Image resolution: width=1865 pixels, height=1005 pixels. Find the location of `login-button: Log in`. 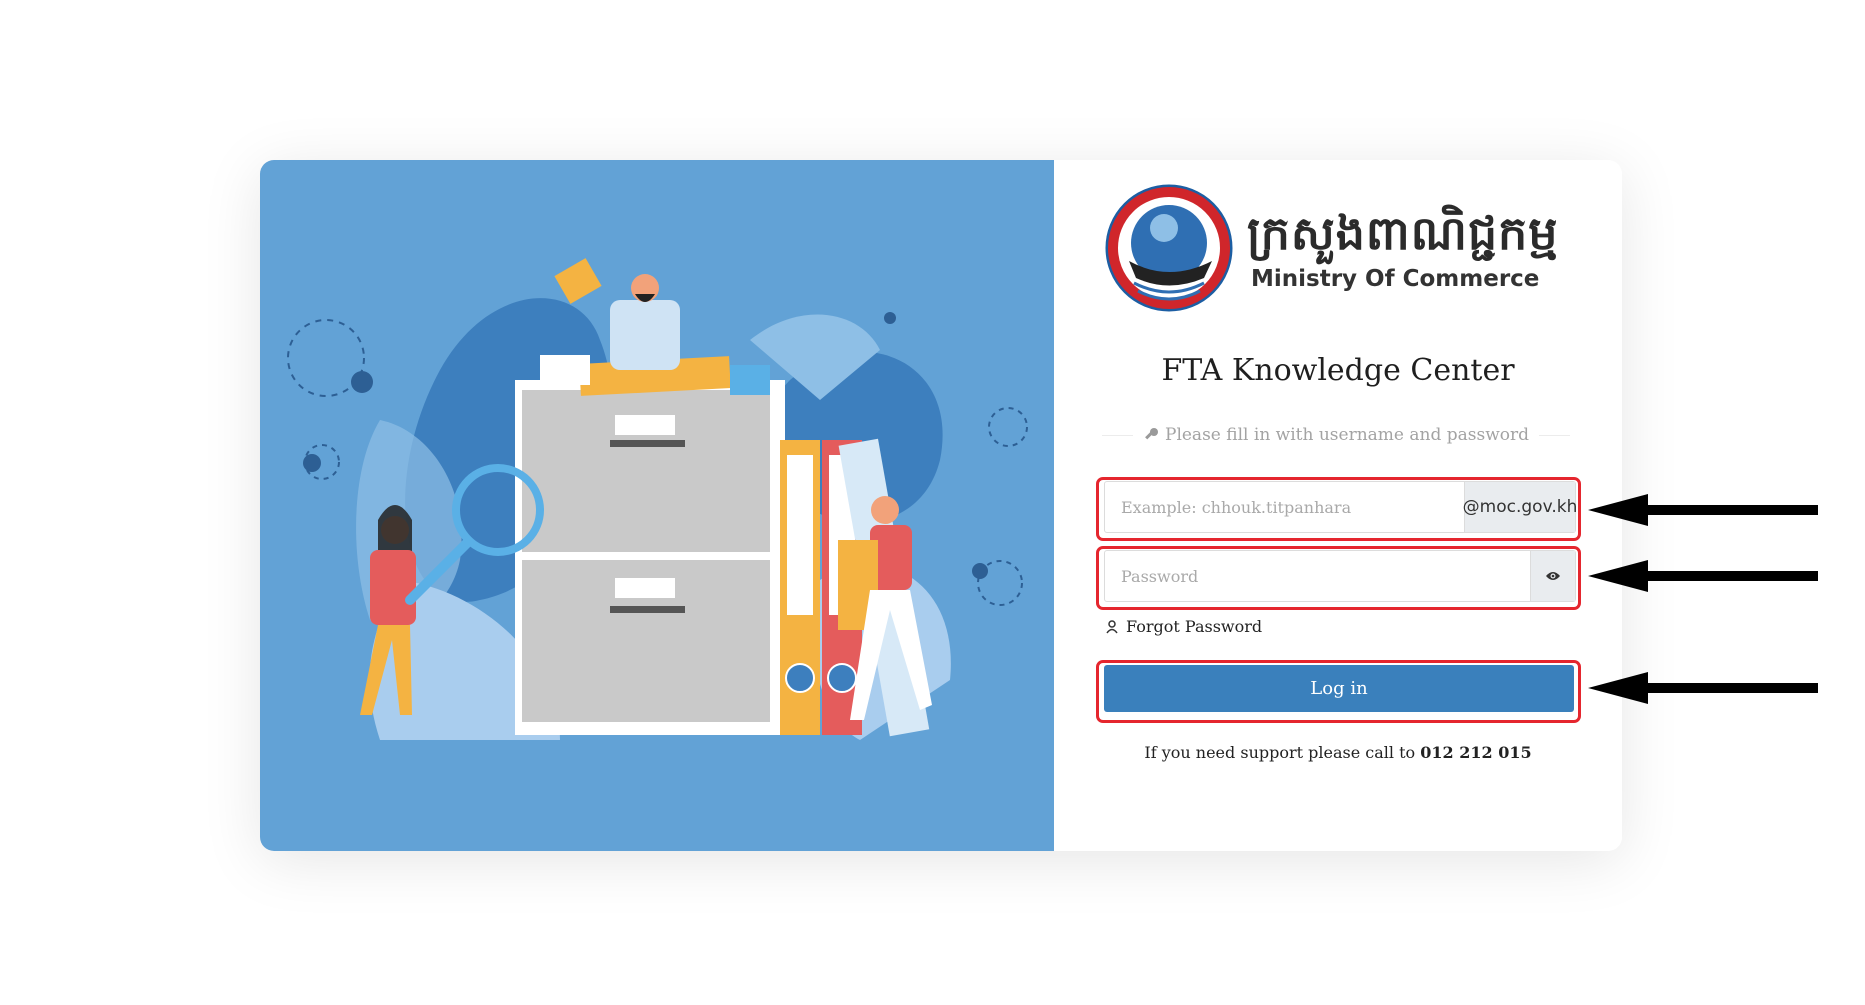

login-button: Log in is located at coordinates (1339, 688).